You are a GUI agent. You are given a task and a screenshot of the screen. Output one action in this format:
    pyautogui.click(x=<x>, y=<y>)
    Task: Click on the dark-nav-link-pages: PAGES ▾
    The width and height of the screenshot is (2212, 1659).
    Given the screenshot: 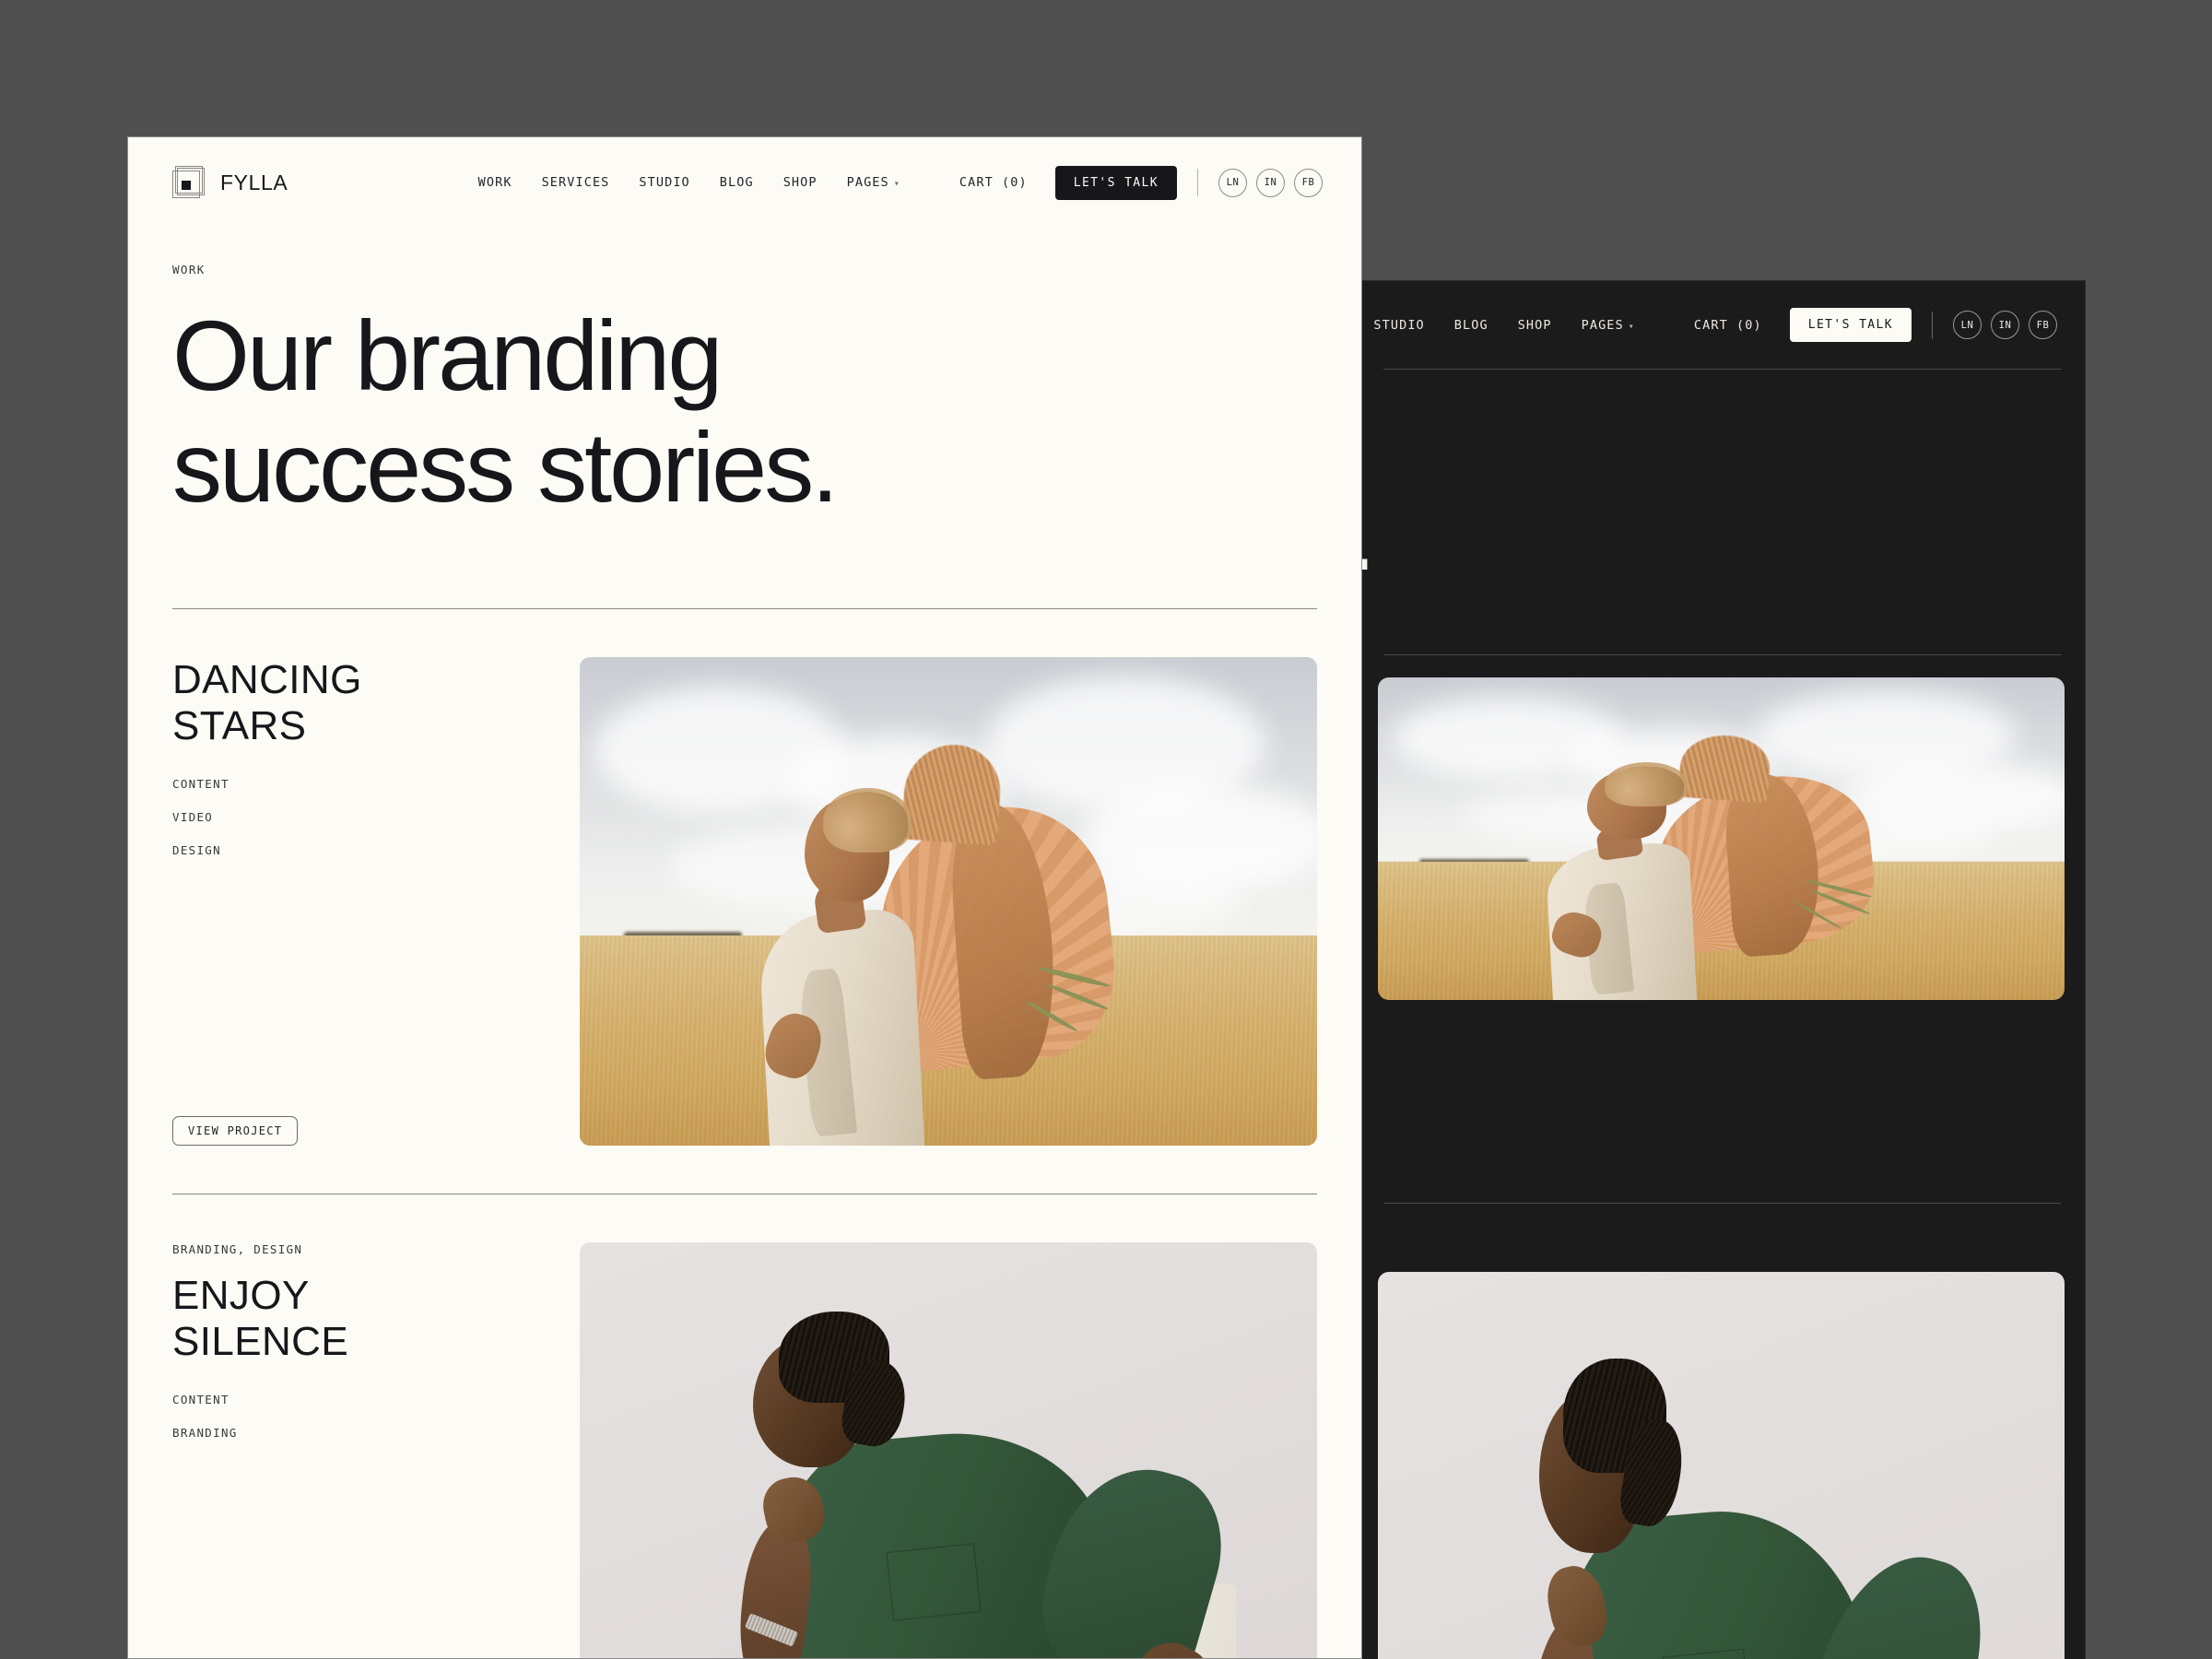 What is the action you would take?
    pyautogui.click(x=1608, y=325)
    